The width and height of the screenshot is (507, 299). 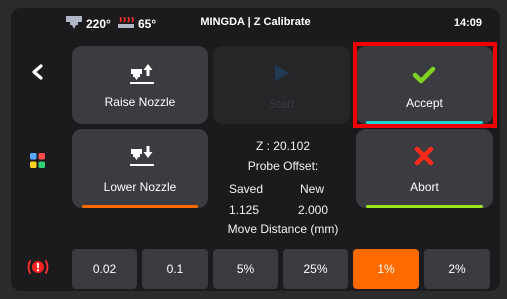 I want to click on move-distance-option-0.02: 0.02, so click(x=104, y=269).